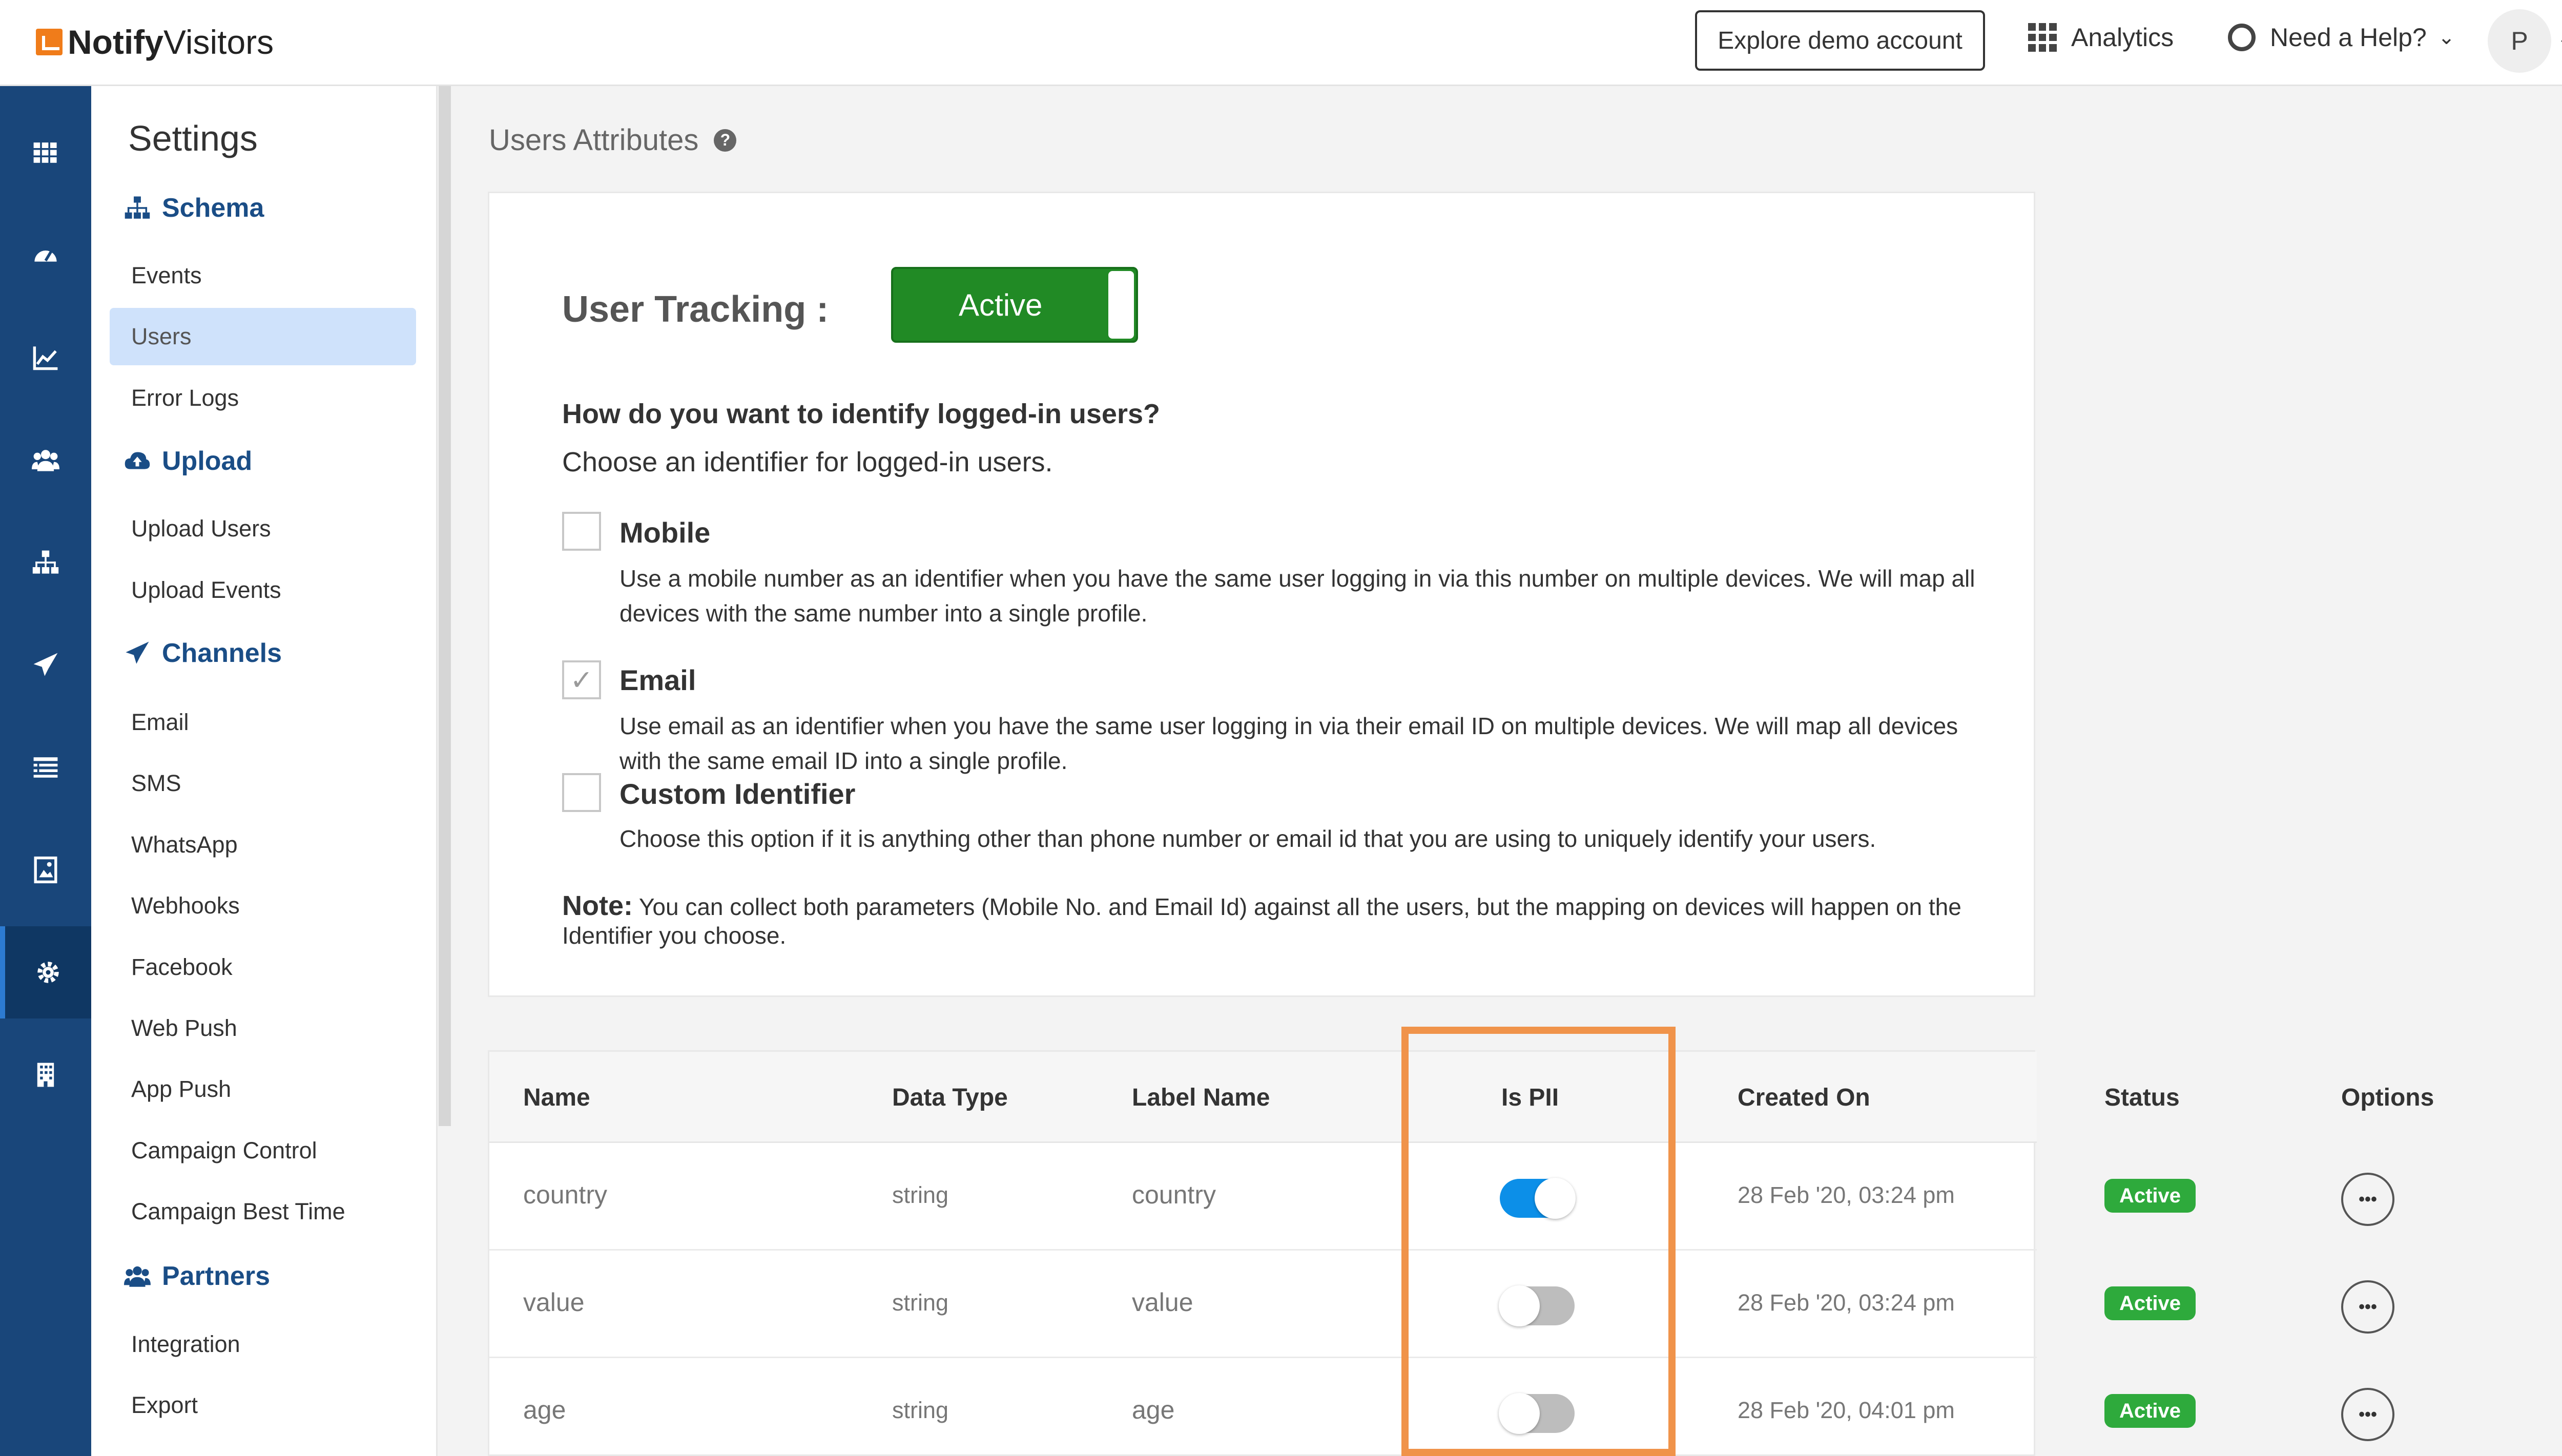 The height and width of the screenshot is (1456, 2562). I want to click on notifyvisitors-logo: Notify Visitors, so click(155, 42).